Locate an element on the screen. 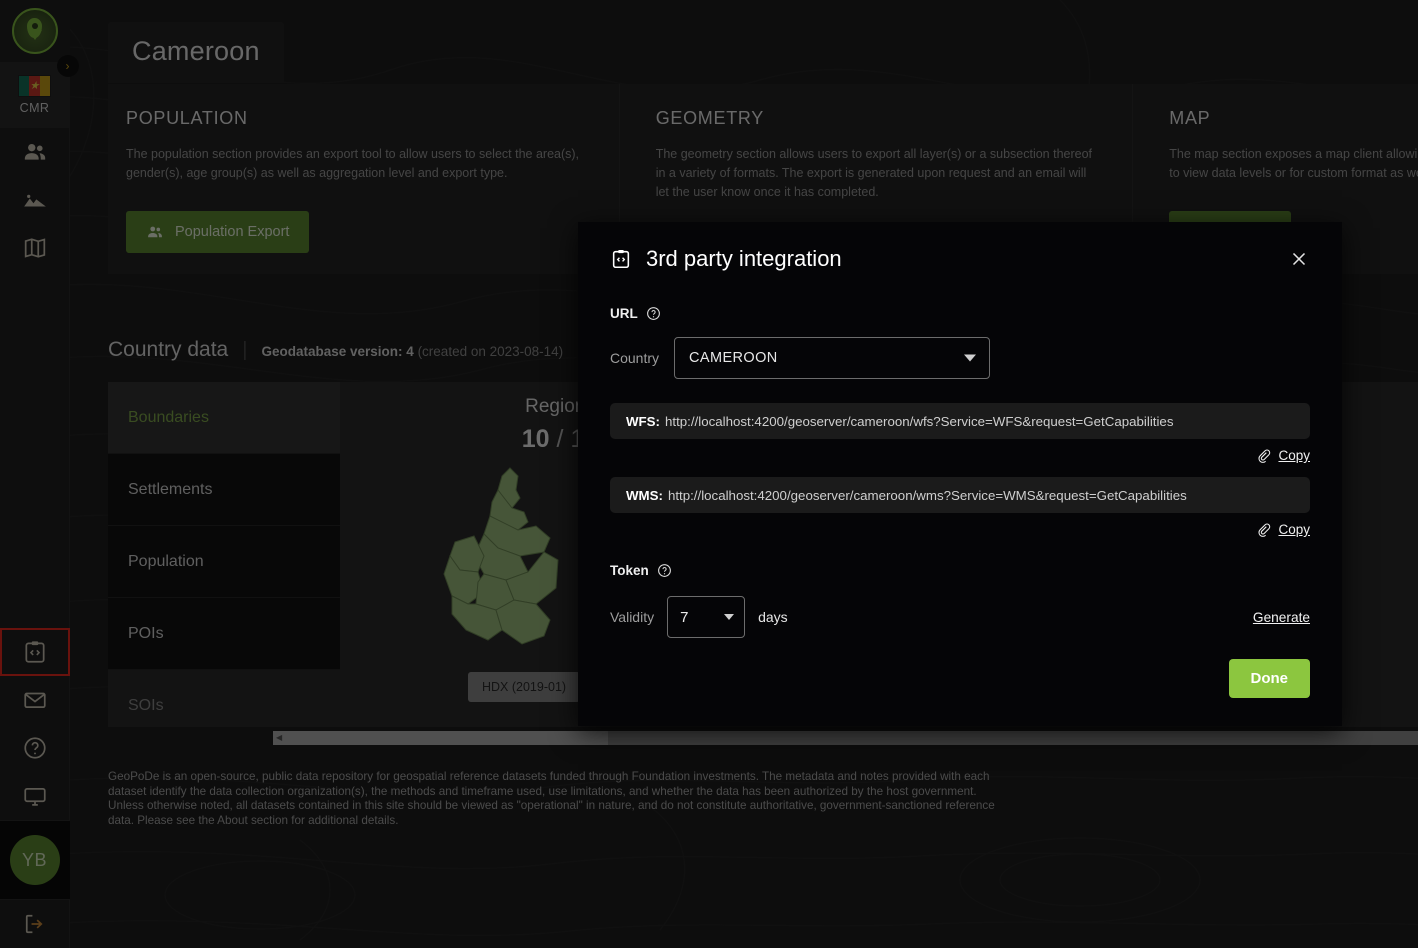  validity-value: 7 is located at coordinates (684, 617).